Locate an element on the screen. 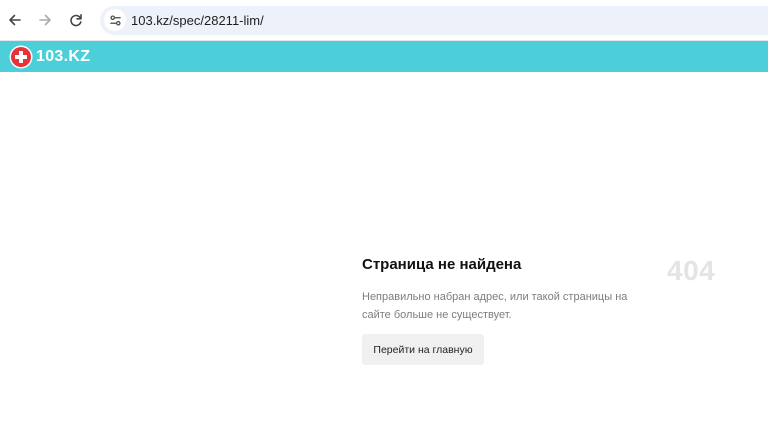 Image resolution: width=768 pixels, height=442 pixels. forward-button is located at coordinates (45, 20).